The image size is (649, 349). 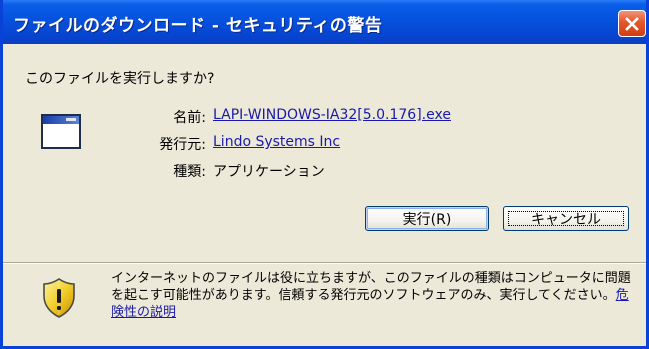 I want to click on cancel-button: キャンセル, so click(x=566, y=218).